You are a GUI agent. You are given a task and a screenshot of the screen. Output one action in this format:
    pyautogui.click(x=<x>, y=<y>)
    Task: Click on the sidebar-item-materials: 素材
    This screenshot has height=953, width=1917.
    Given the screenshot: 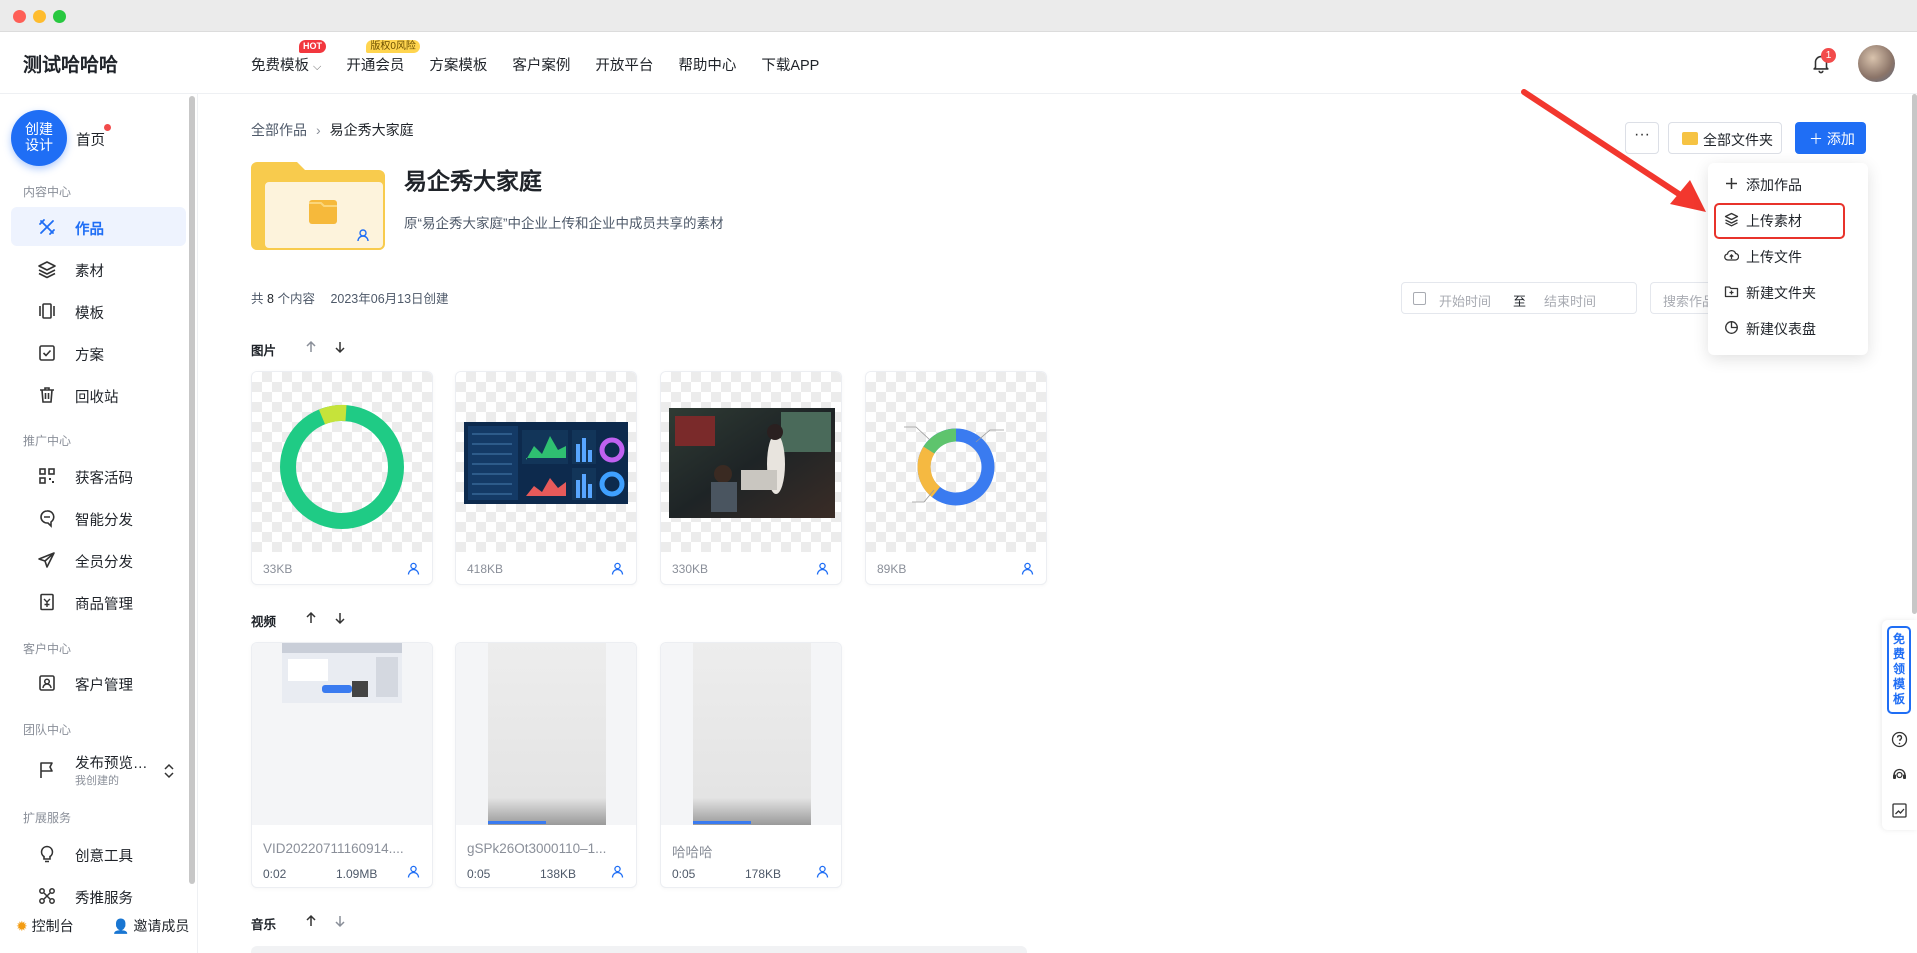 What is the action you would take?
    pyautogui.click(x=98, y=268)
    